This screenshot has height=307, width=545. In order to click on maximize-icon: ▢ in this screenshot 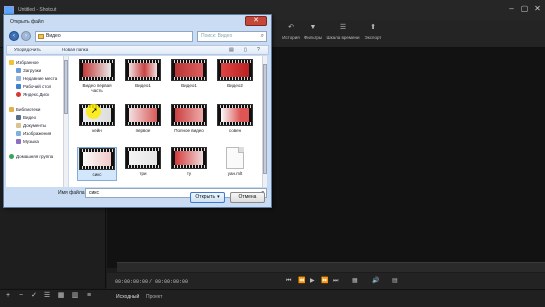, I will do `click(524, 8)`.